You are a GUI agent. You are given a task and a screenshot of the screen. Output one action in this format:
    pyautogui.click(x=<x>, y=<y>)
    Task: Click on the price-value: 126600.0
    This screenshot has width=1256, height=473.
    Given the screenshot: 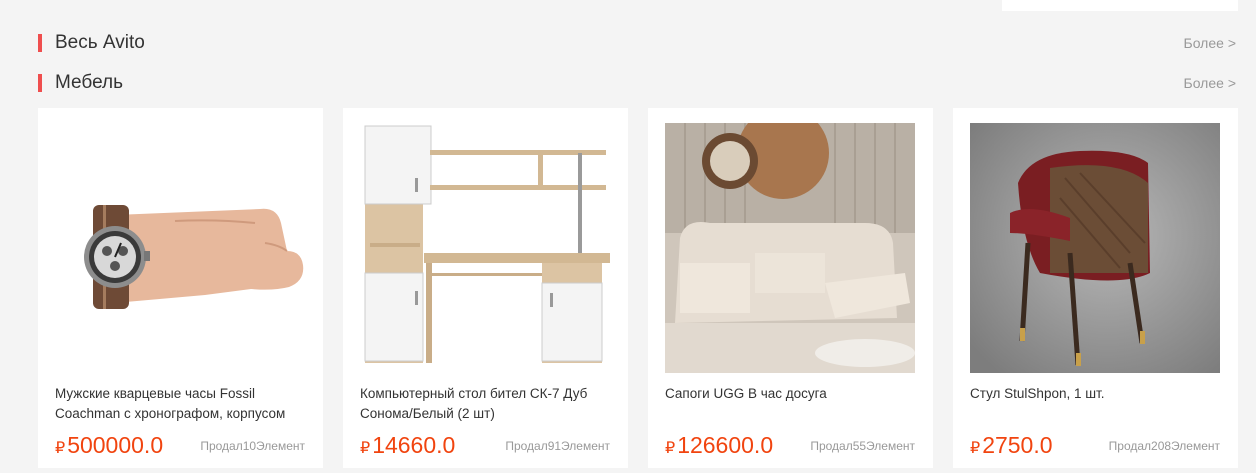 What is the action you would take?
    pyautogui.click(x=725, y=445)
    